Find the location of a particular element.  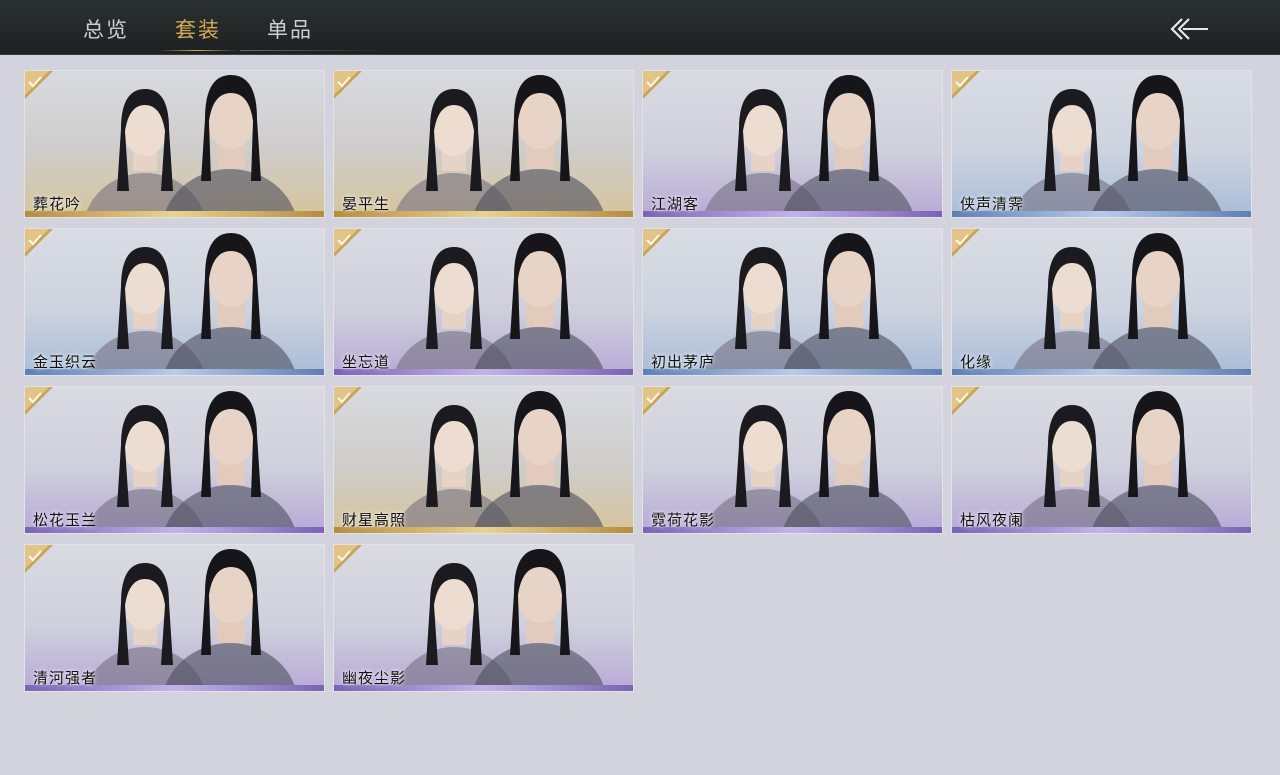

tab-outfits: 套装 is located at coordinates (198, 27).